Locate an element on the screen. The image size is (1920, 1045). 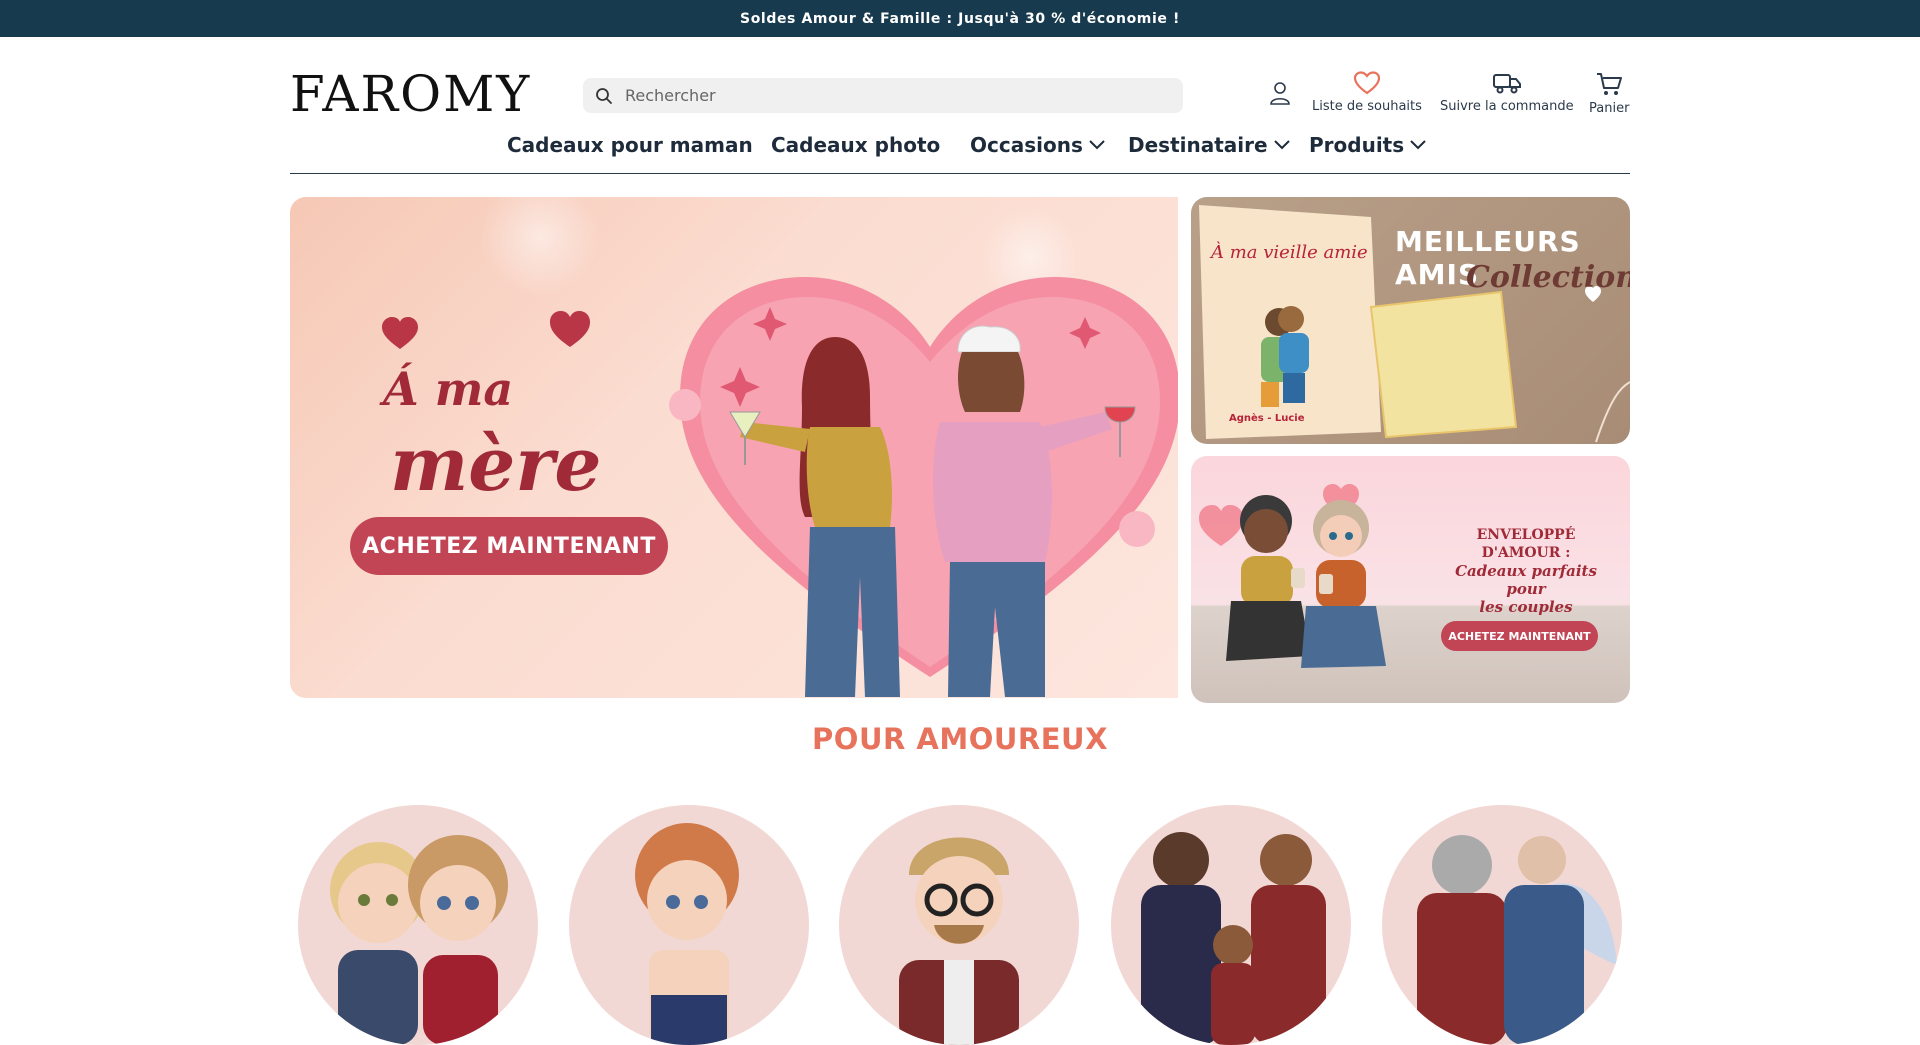
nav-item-produits: Produits is located at coordinates (1367, 145).